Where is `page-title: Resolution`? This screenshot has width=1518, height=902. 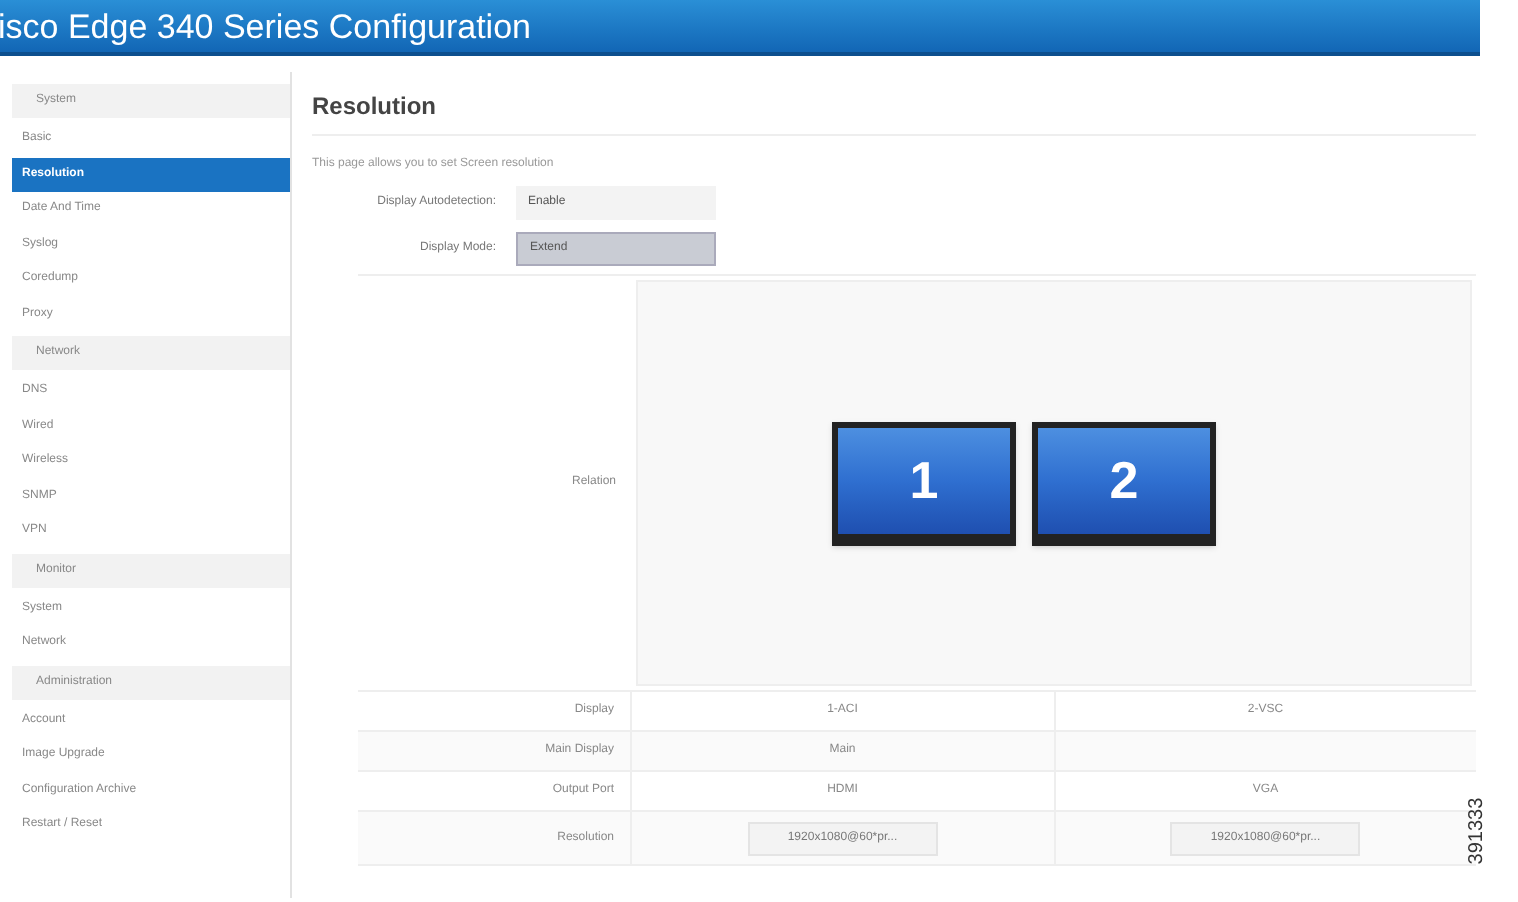 page-title: Resolution is located at coordinates (894, 112).